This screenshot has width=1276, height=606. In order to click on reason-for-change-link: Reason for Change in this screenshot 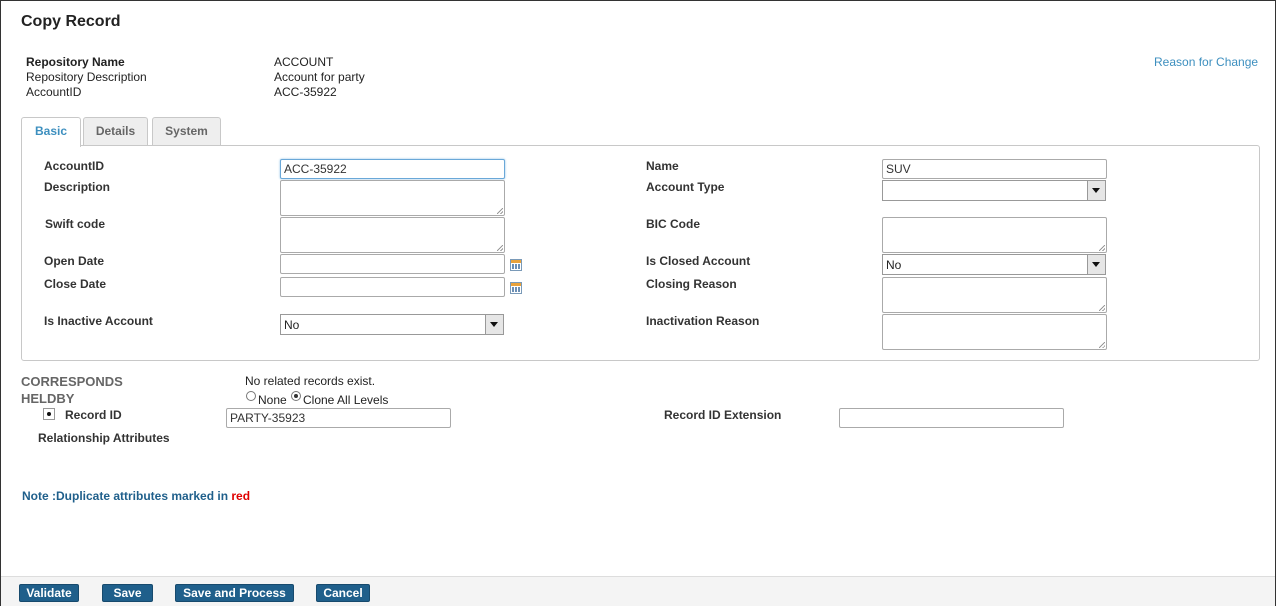, I will do `click(1206, 62)`.